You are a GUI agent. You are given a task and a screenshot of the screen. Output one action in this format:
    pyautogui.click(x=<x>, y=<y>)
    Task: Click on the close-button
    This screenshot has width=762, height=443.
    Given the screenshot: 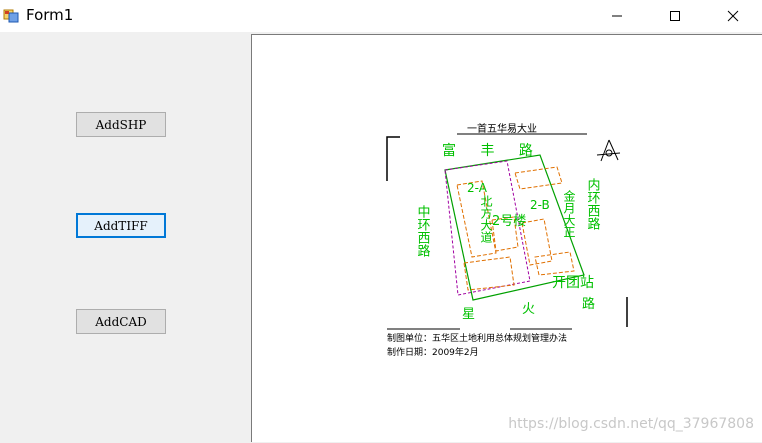 What is the action you would take?
    pyautogui.click(x=733, y=16)
    